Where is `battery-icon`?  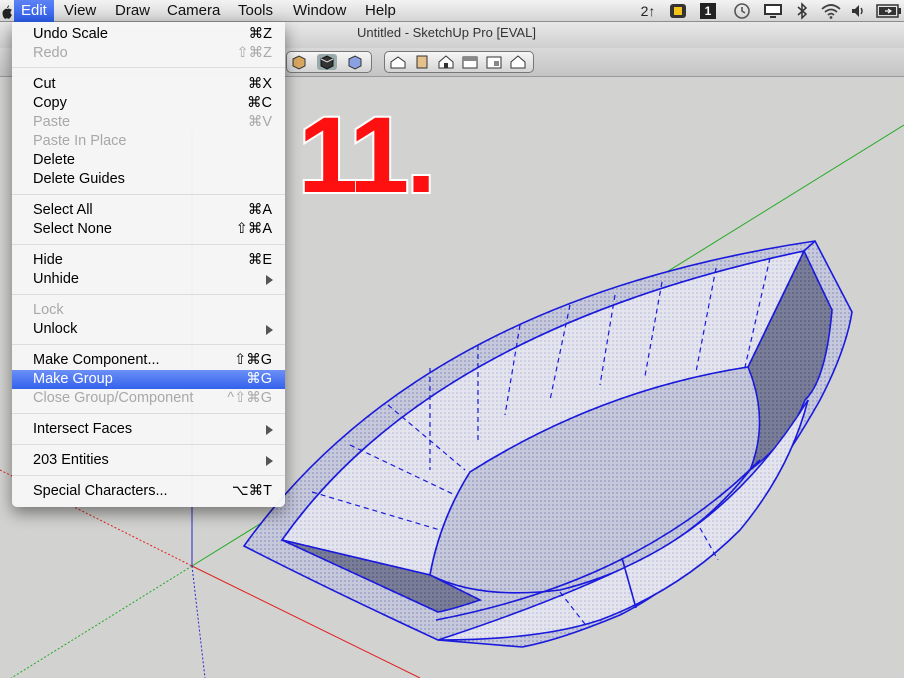
battery-icon is located at coordinates (889, 11).